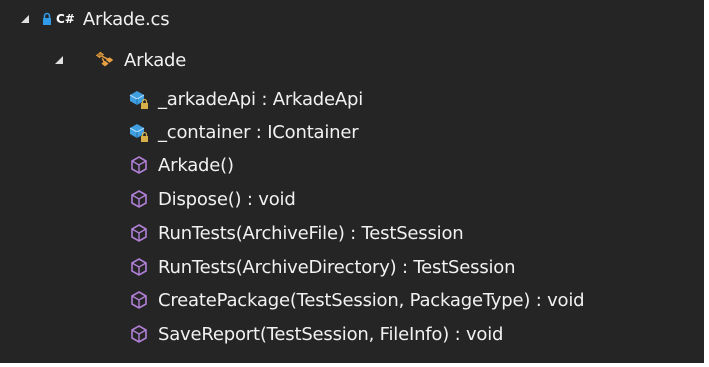  I want to click on member-label: RunTests(ArchiveFile) : TestSession, so click(311, 233).